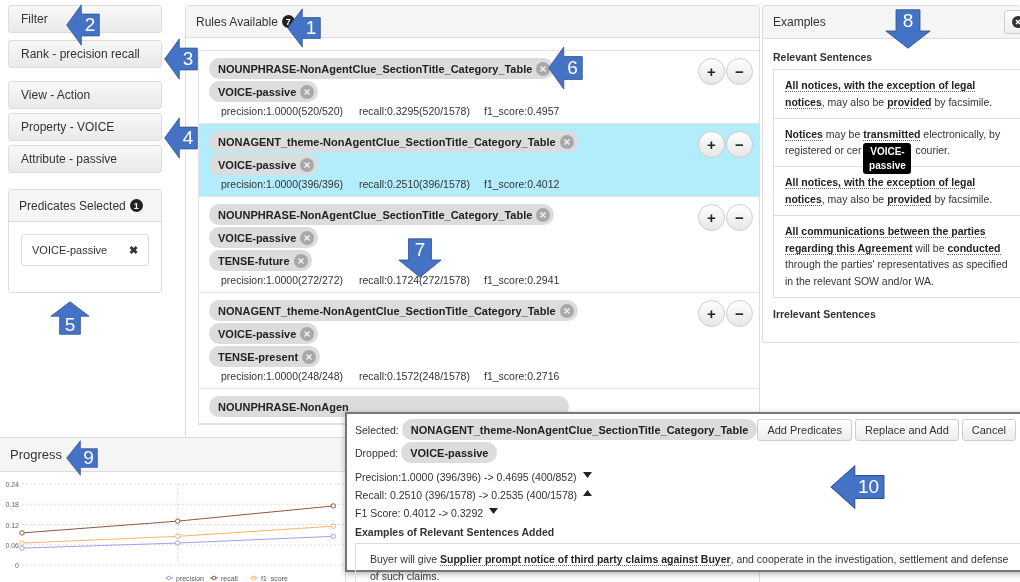  Describe the element at coordinates (82, 458) in the screenshot. I see `callout-arrow: 9` at that location.